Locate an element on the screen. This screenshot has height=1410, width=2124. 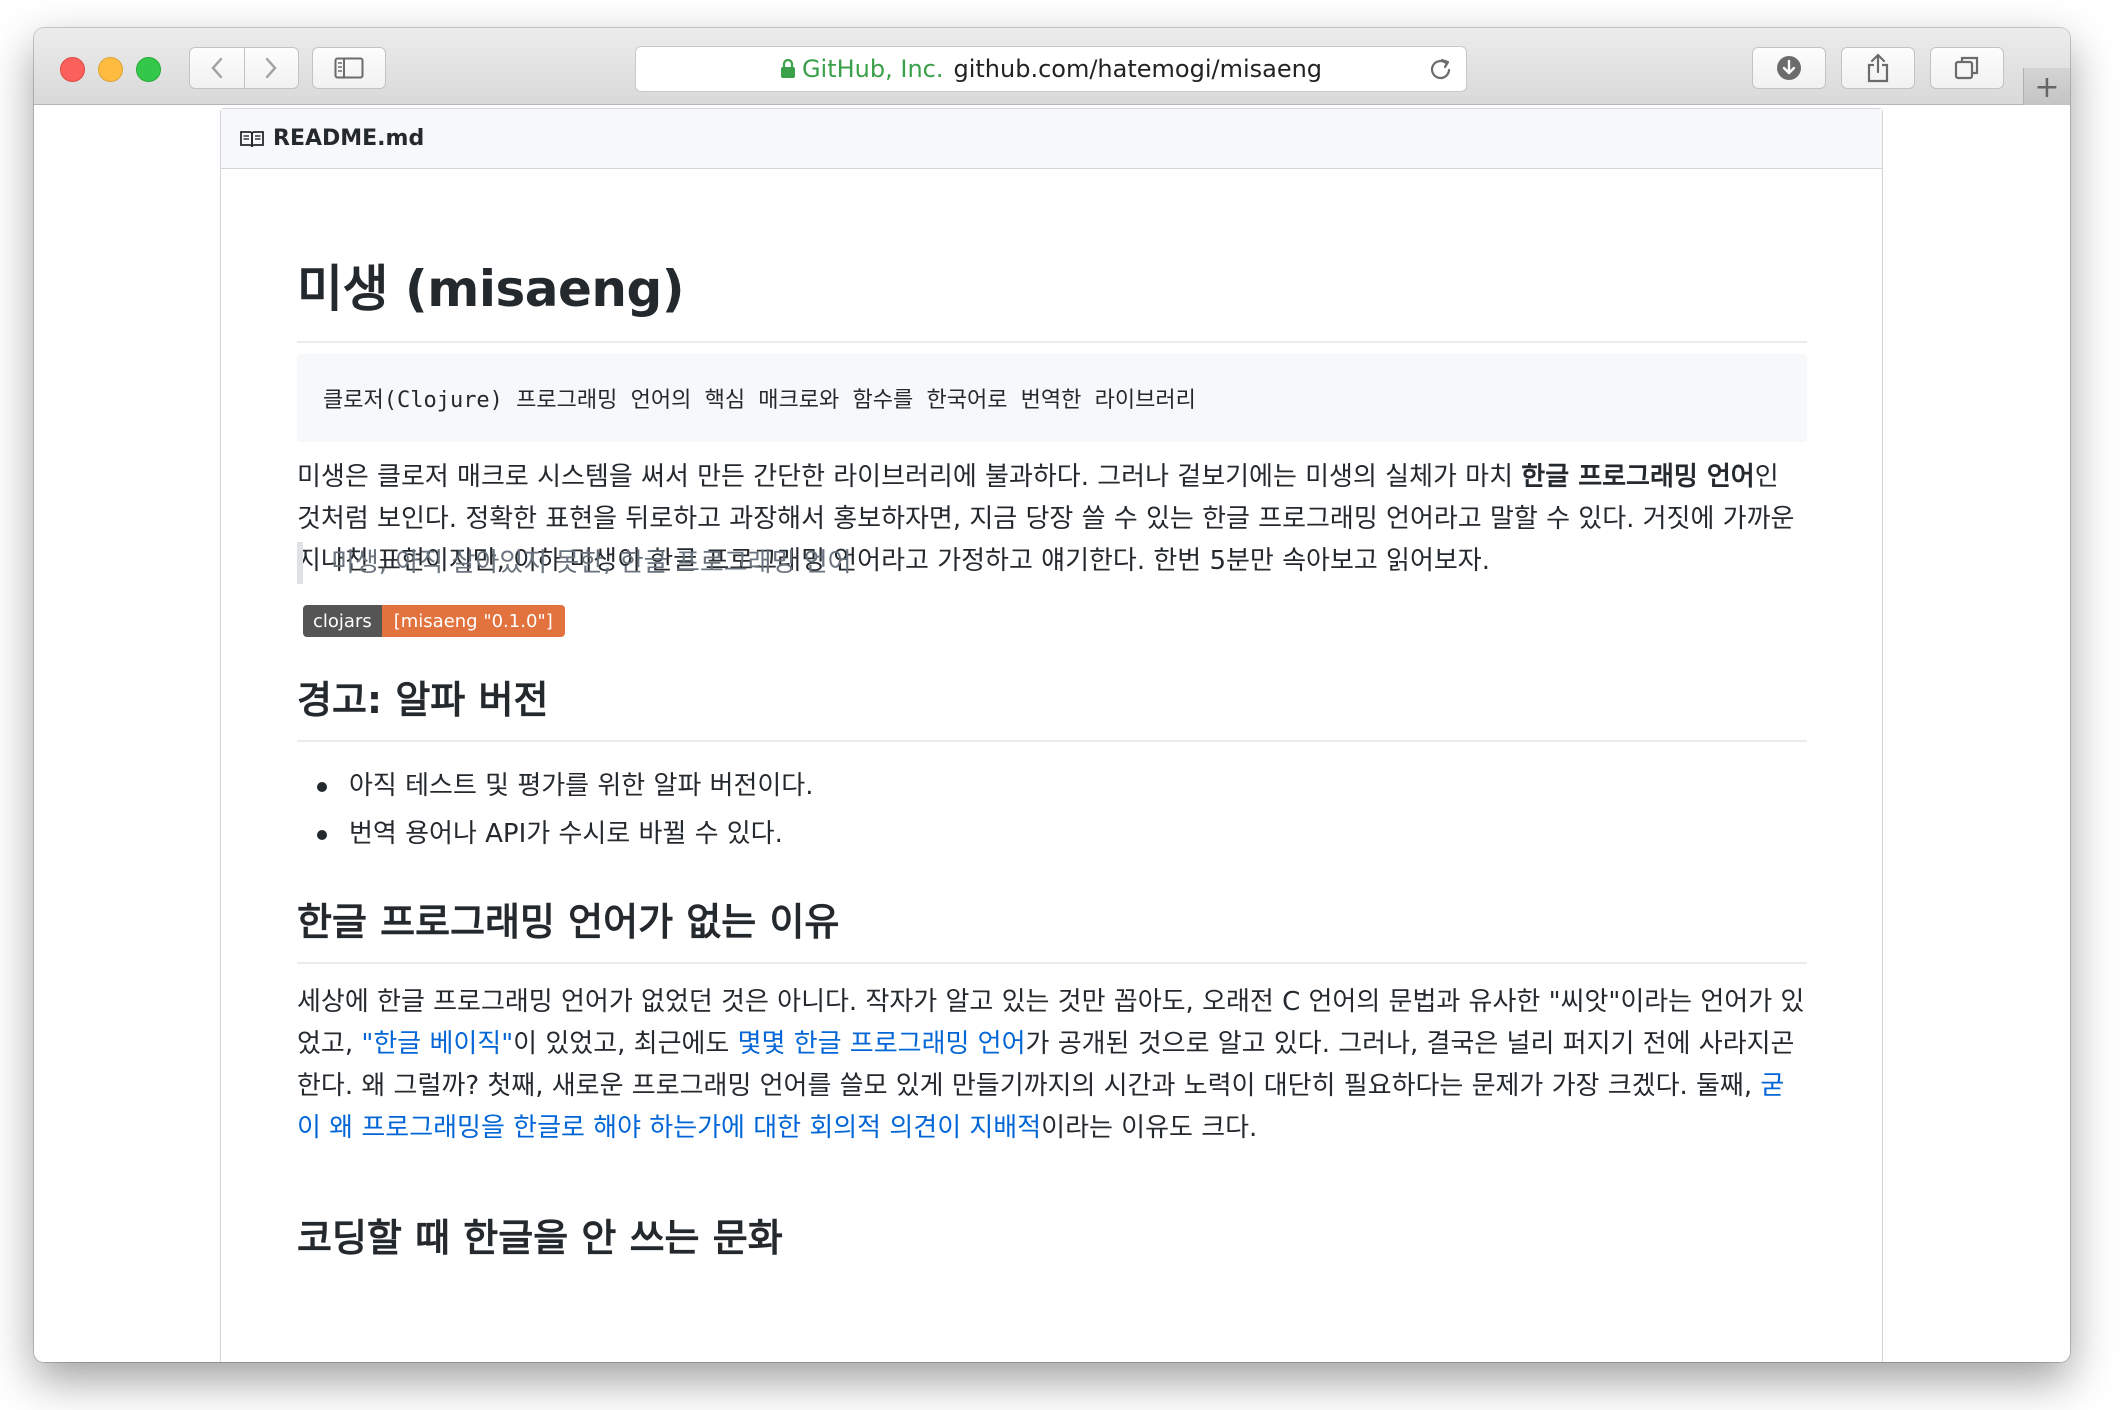
culture-heading: 코딩할 때 한글을 안 쓰는 문화 is located at coordinates (540, 1238).